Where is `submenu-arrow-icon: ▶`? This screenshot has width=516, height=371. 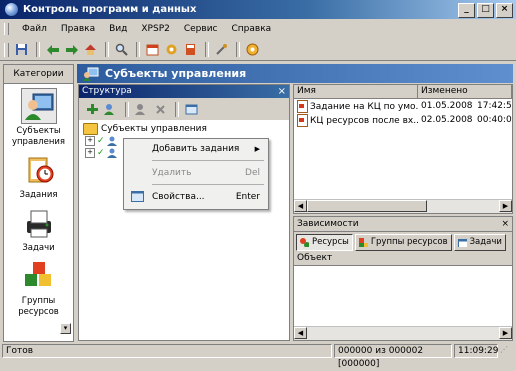
submenu-arrow-icon: ▶ is located at coordinates (257, 148).